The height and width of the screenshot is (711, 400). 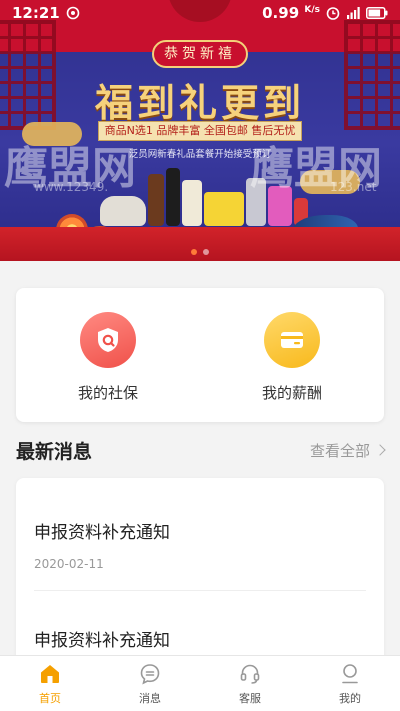 I want to click on status-bar: 12:21 0.99 K/s, so click(x=200, y=13).